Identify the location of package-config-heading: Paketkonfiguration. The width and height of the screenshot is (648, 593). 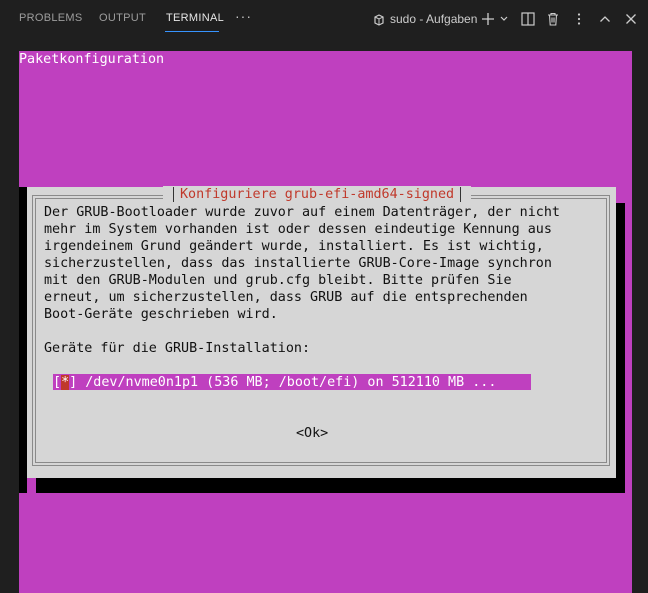
(92, 59).